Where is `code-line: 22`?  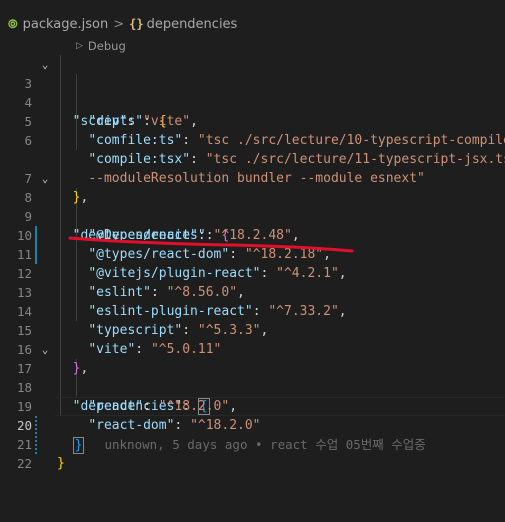 code-line: 22 is located at coordinates (252, 453).